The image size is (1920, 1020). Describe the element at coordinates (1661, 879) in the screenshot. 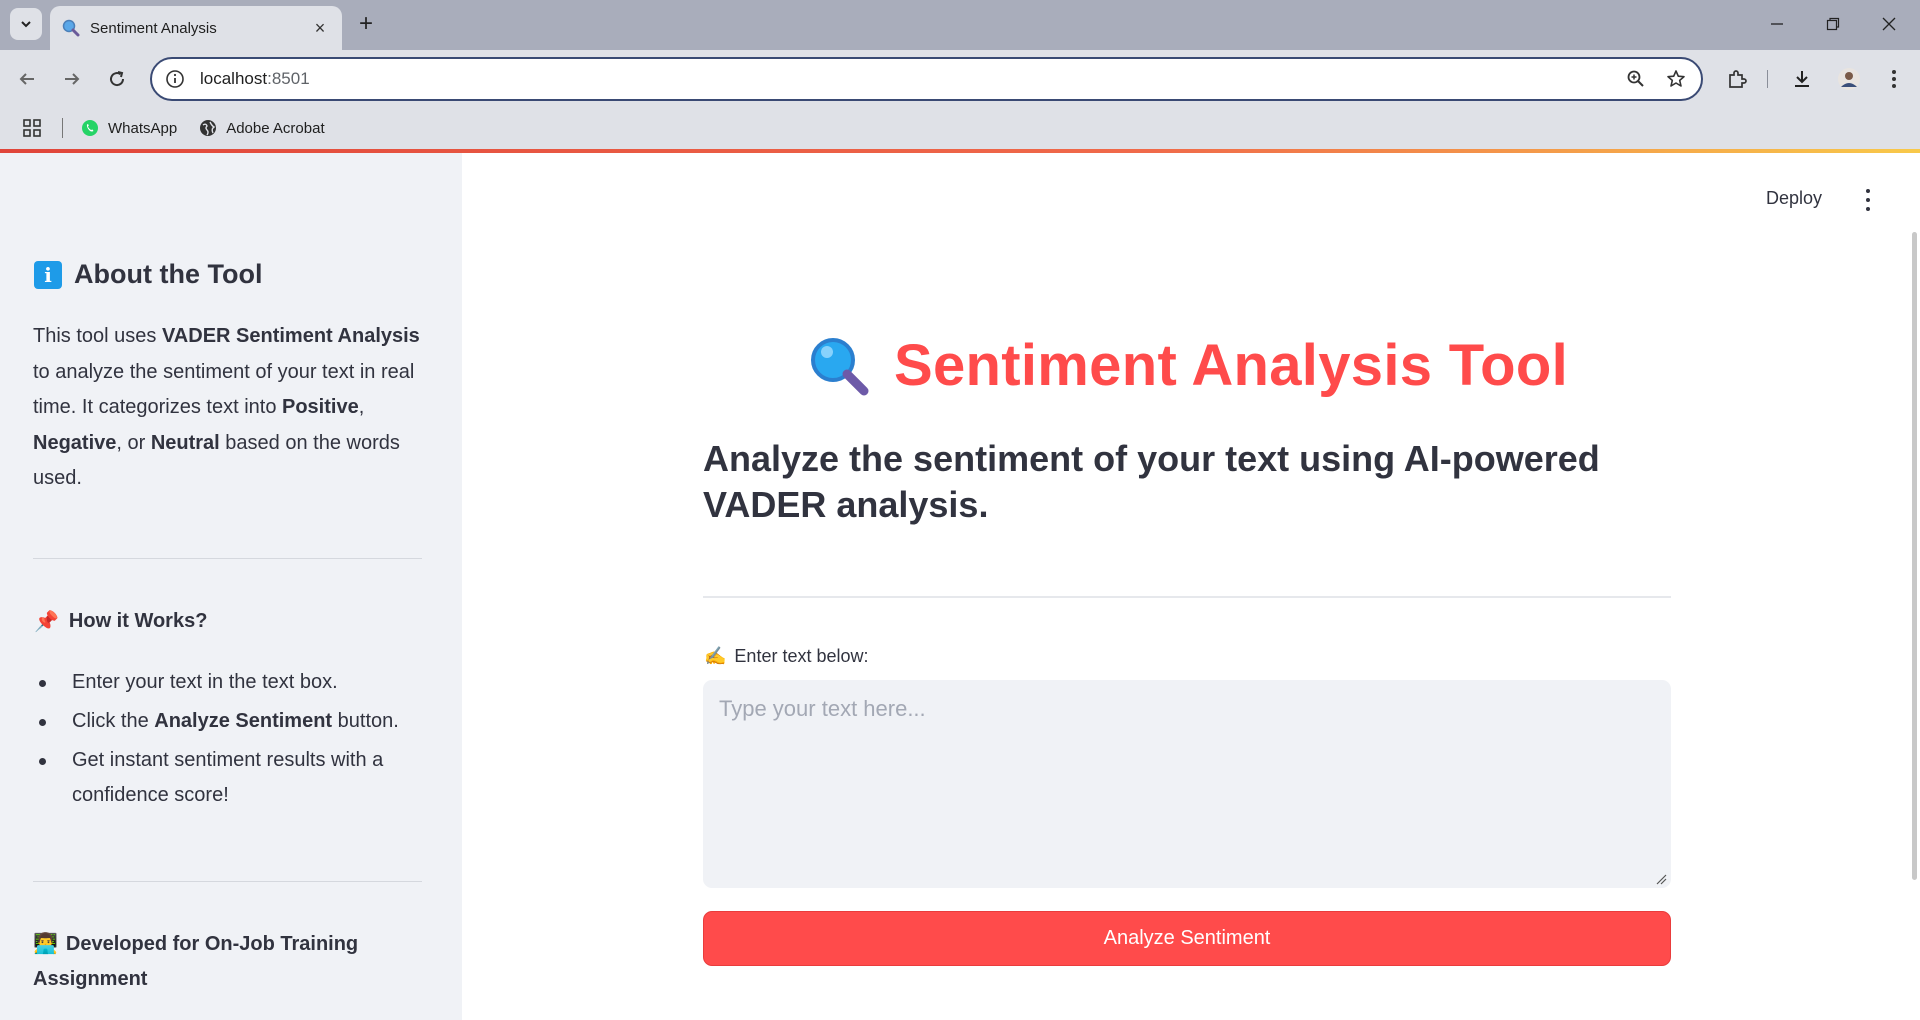

I see `resize-handle-icon` at that location.